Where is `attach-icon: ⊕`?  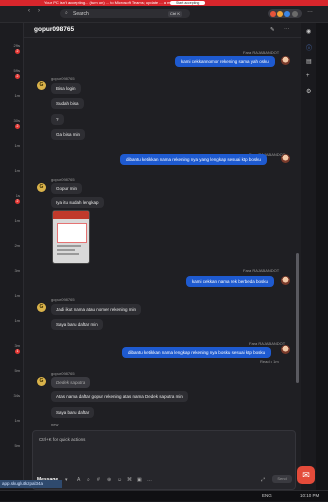 attach-icon: ⊕ is located at coordinates (109, 480).